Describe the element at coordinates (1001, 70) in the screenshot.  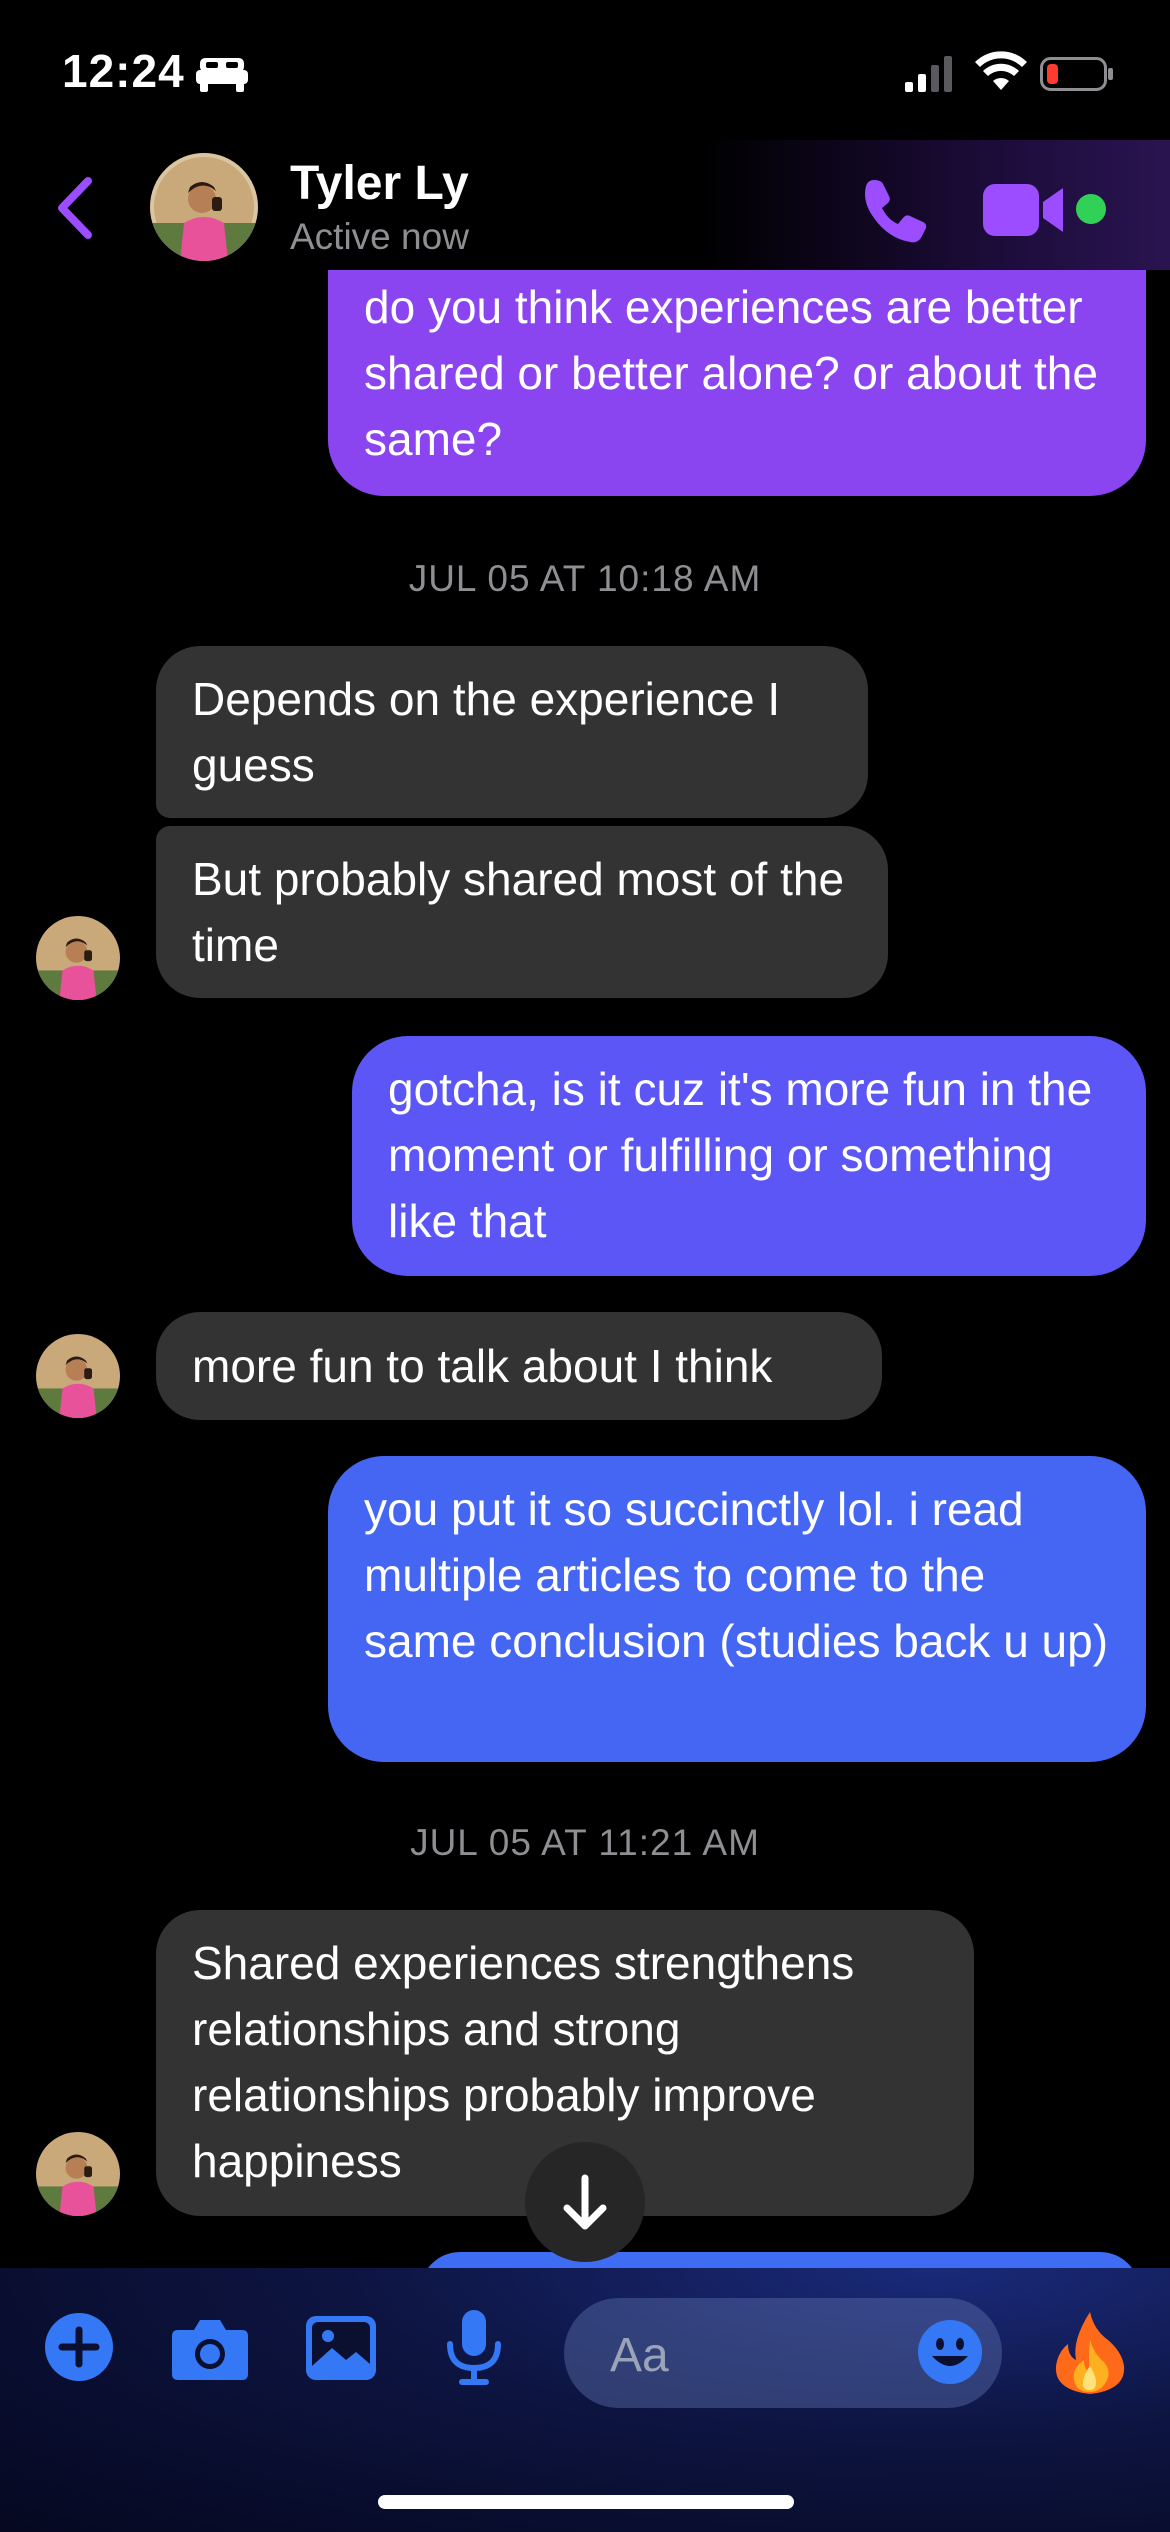
I see `wifi-icon` at that location.